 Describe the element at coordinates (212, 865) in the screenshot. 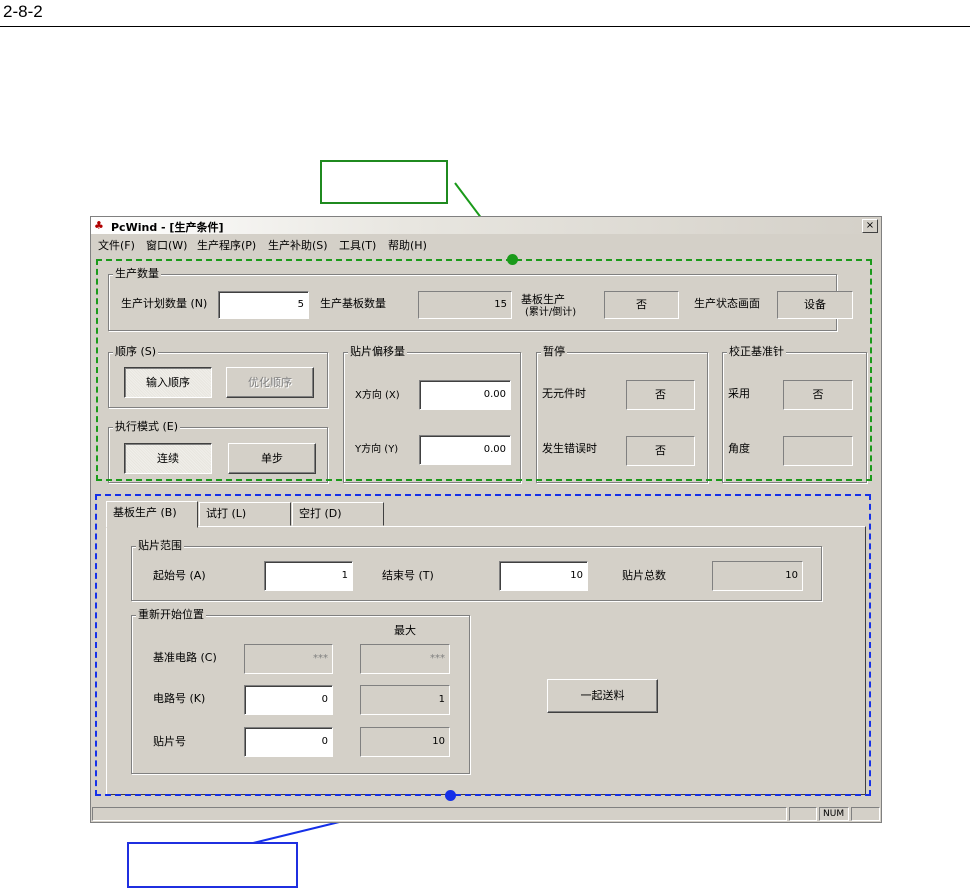

I see `blue-callout-box` at that location.